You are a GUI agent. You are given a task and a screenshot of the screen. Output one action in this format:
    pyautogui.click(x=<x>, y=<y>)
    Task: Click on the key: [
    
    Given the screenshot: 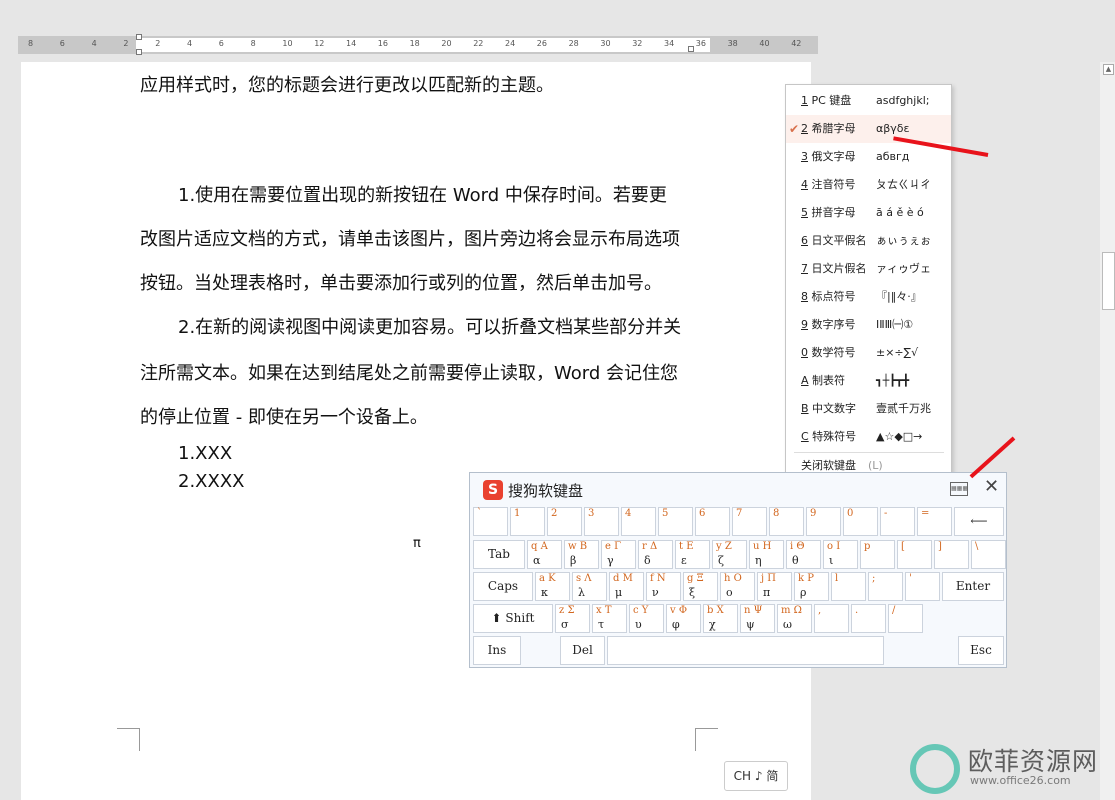 What is the action you would take?
    pyautogui.click(x=914, y=554)
    